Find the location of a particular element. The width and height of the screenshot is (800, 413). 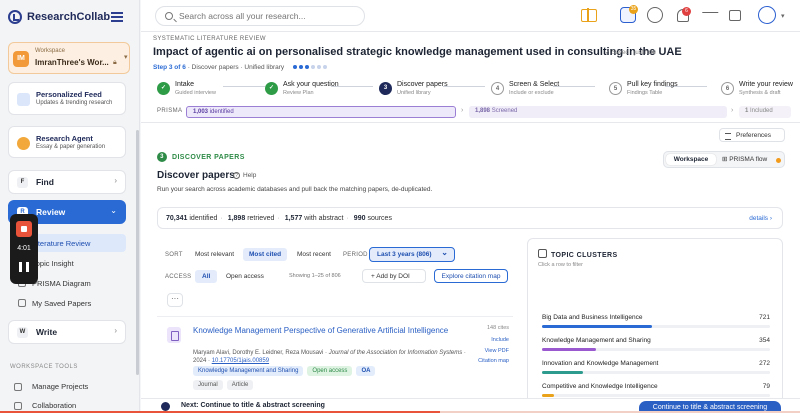

graduation-cap-icon is located at coordinates (709, 16).